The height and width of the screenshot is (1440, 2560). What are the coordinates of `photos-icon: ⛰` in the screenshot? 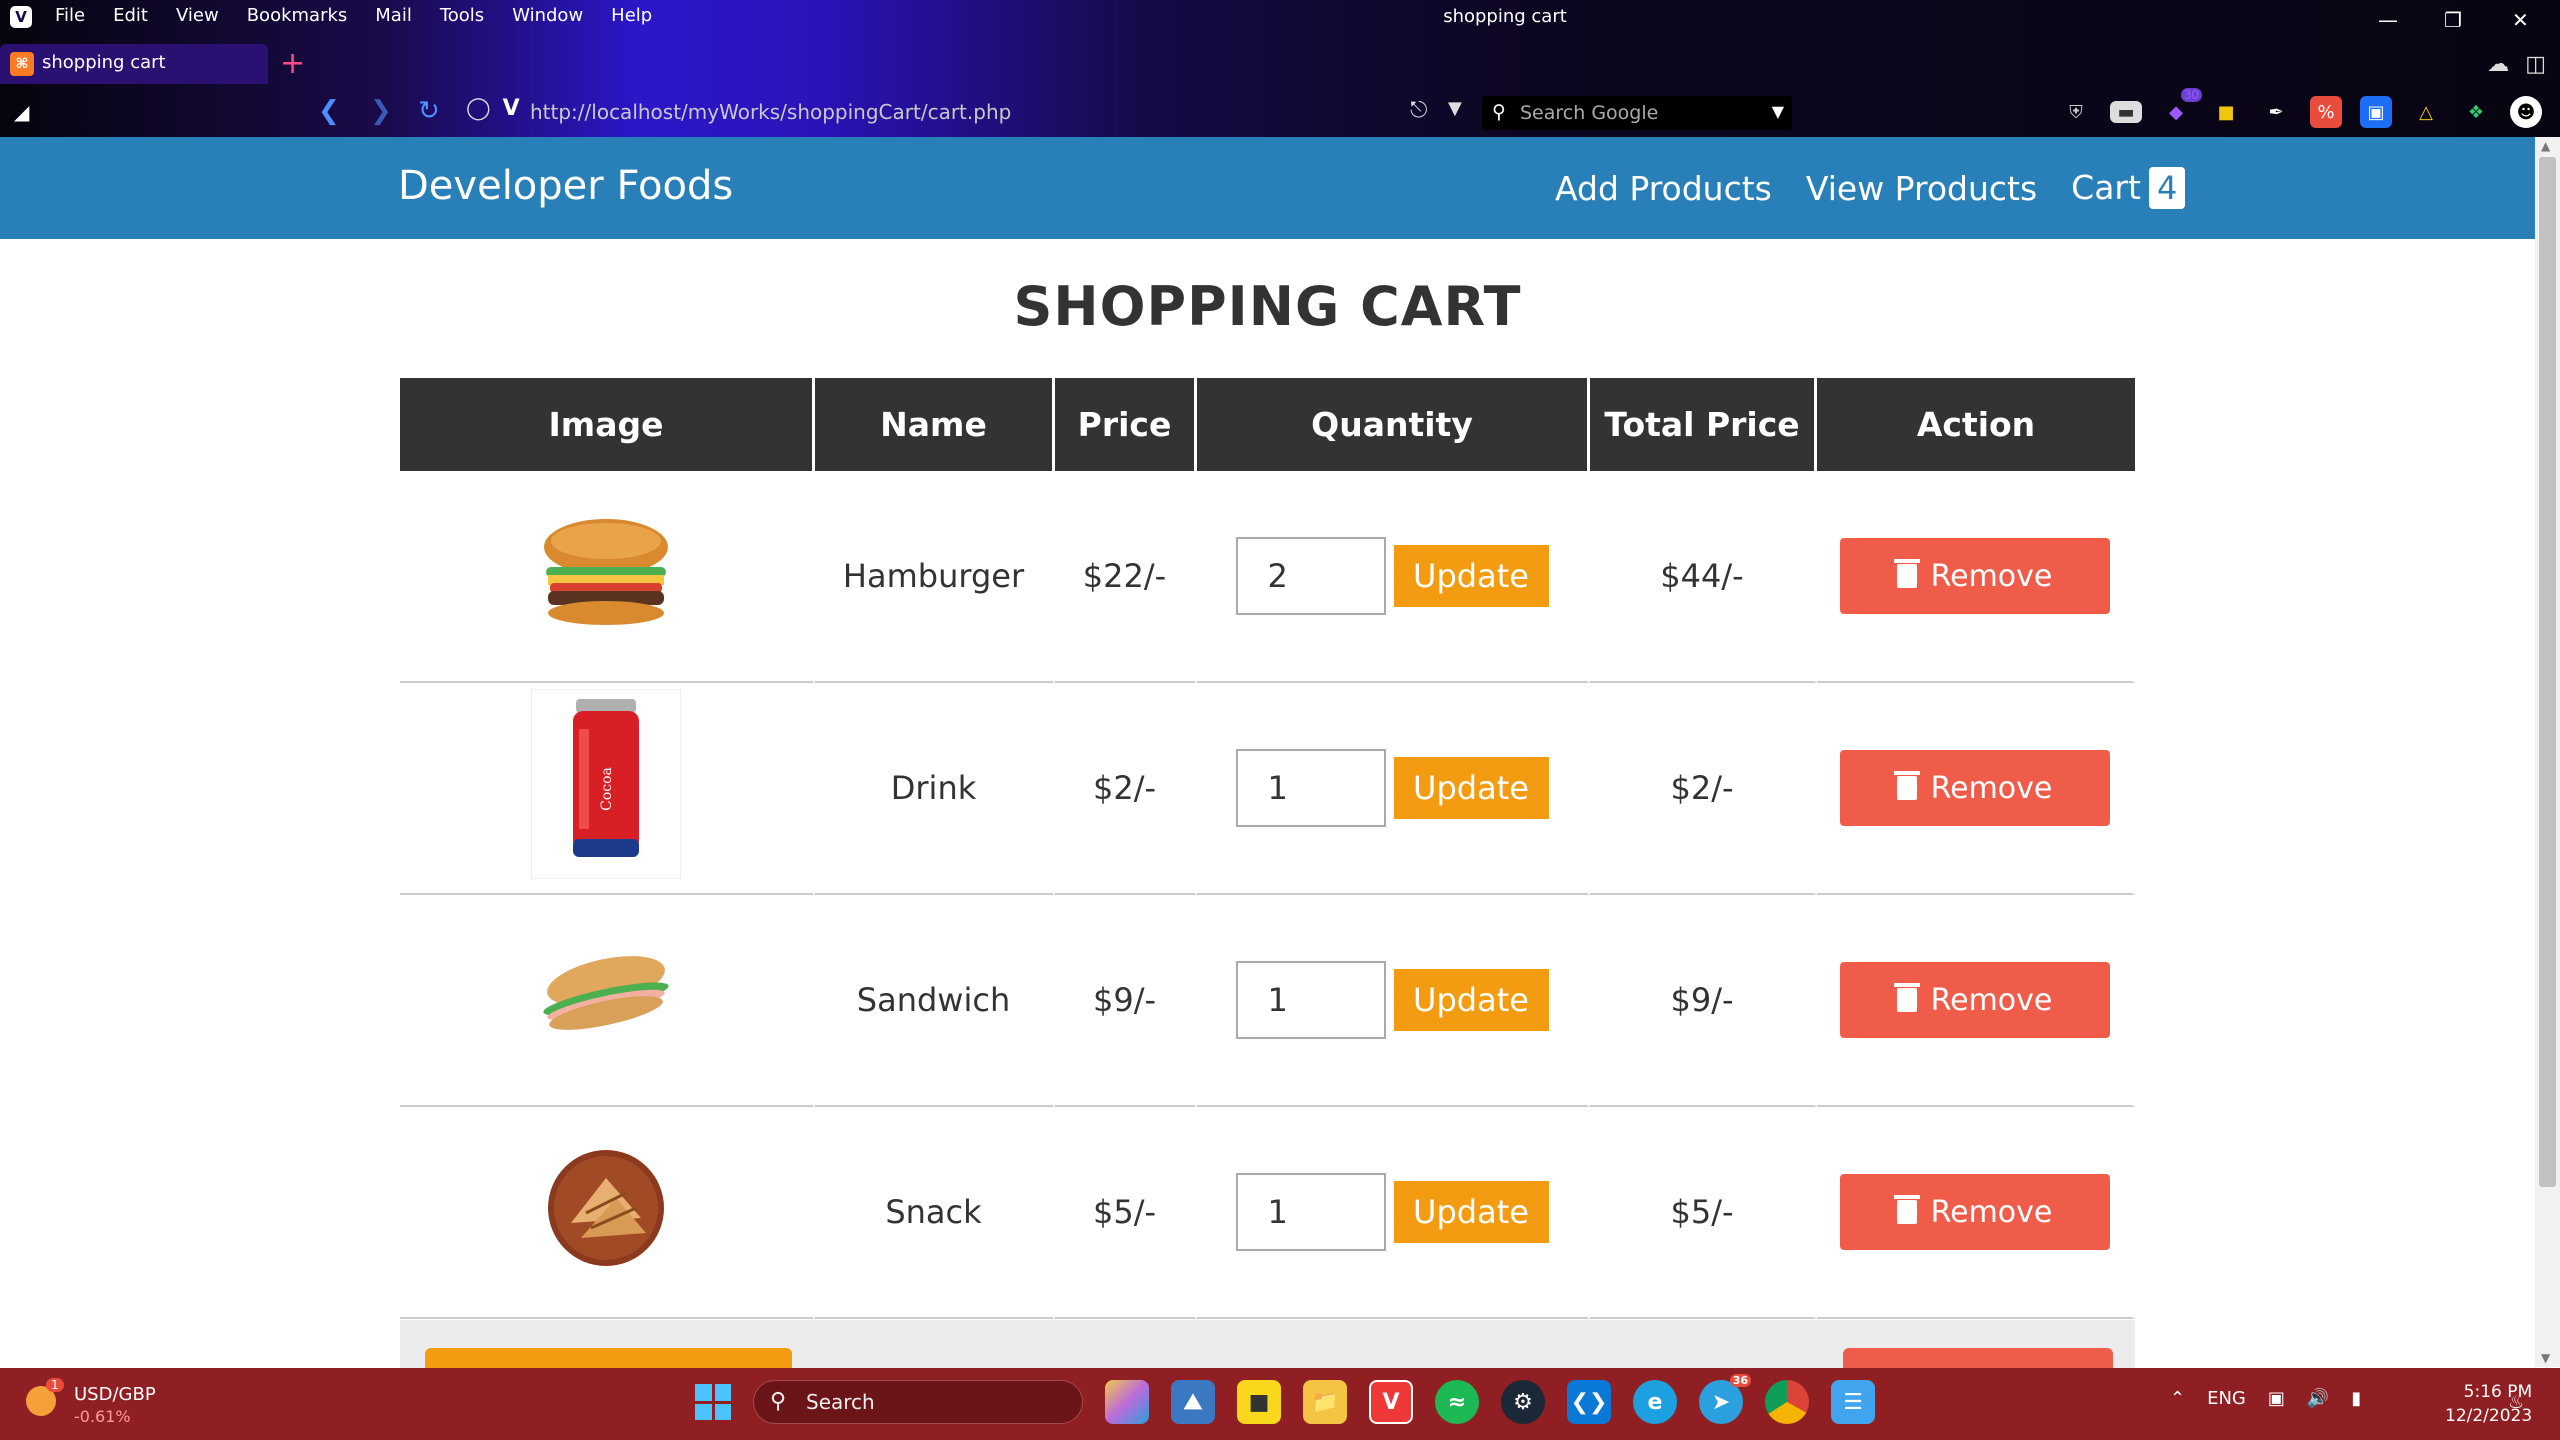 It's located at (1193, 1402).